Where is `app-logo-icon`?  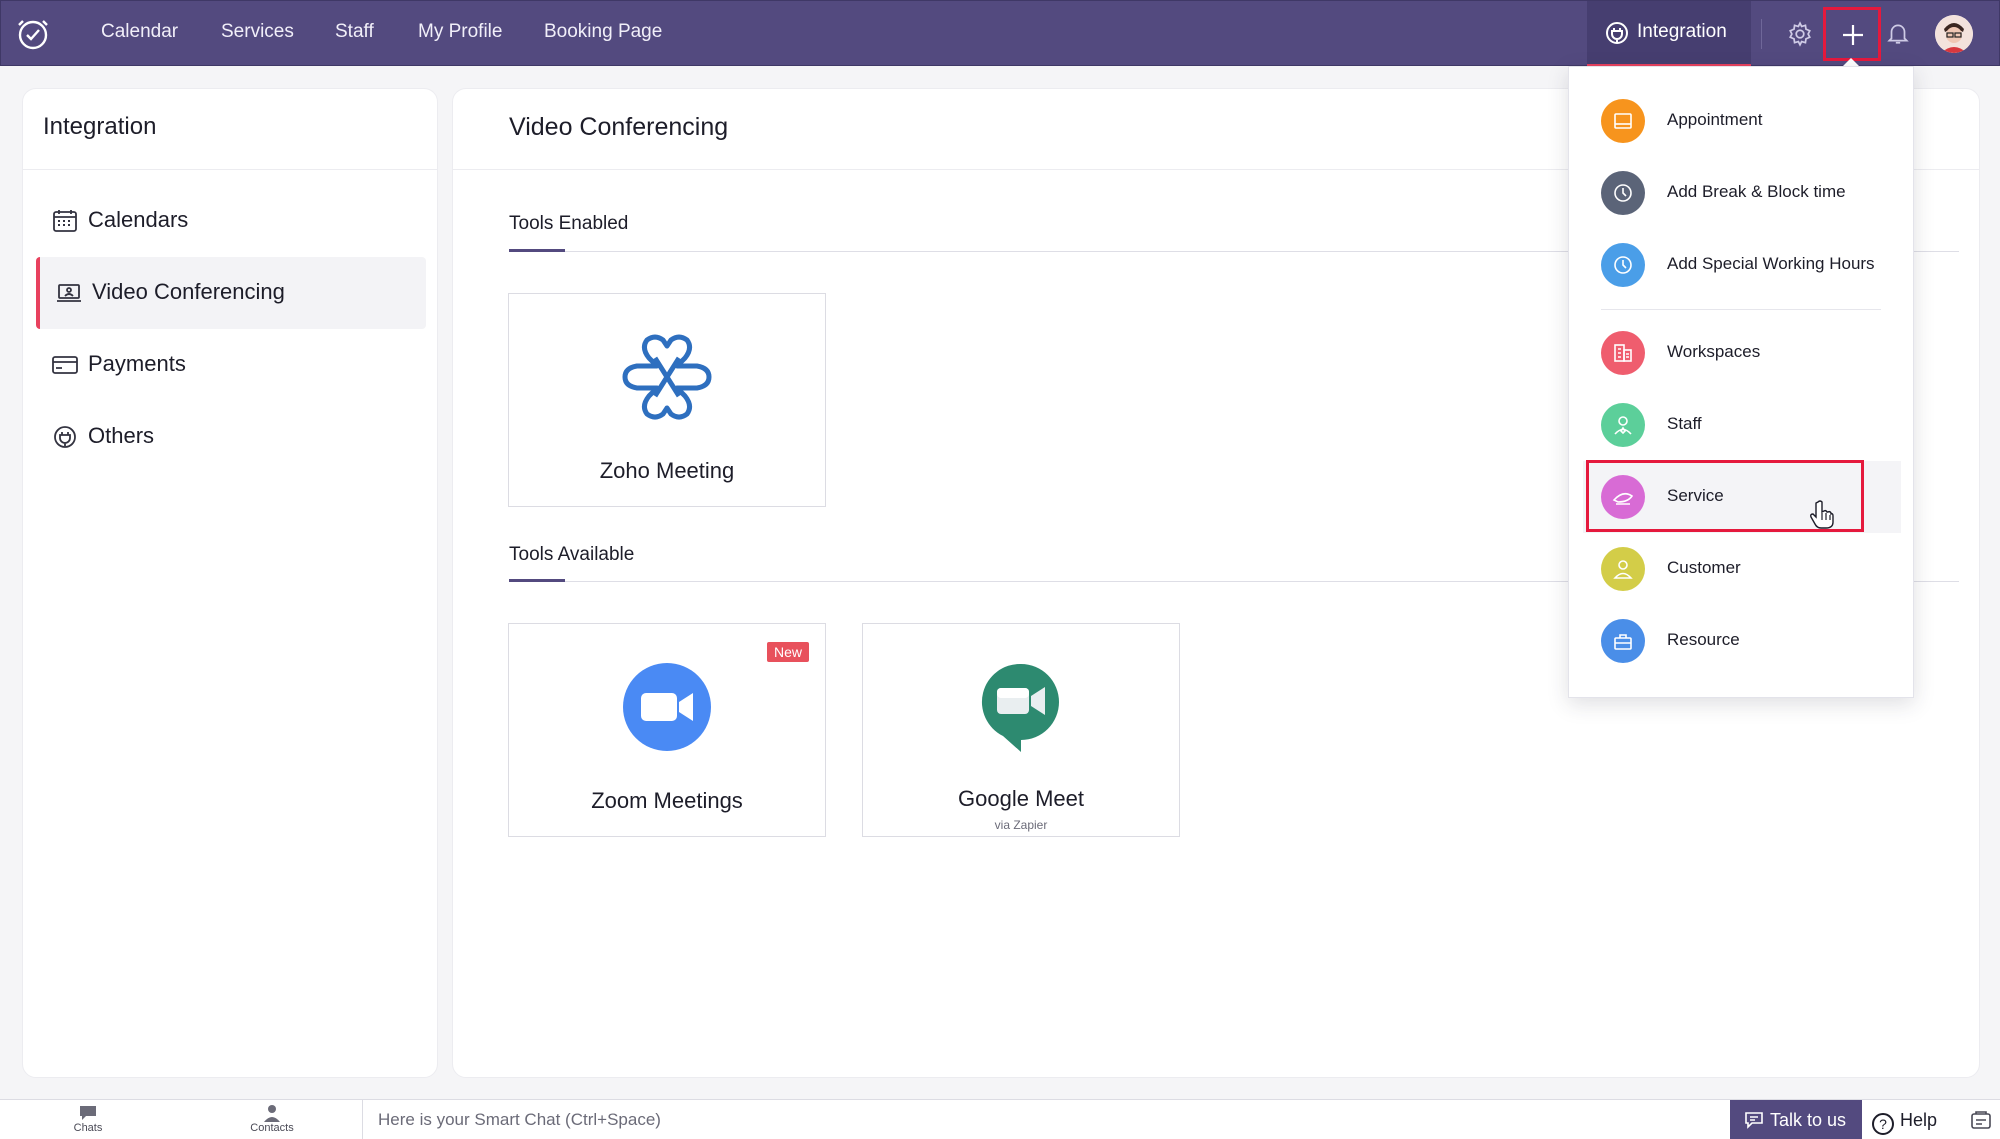 app-logo-icon is located at coordinates (33, 33).